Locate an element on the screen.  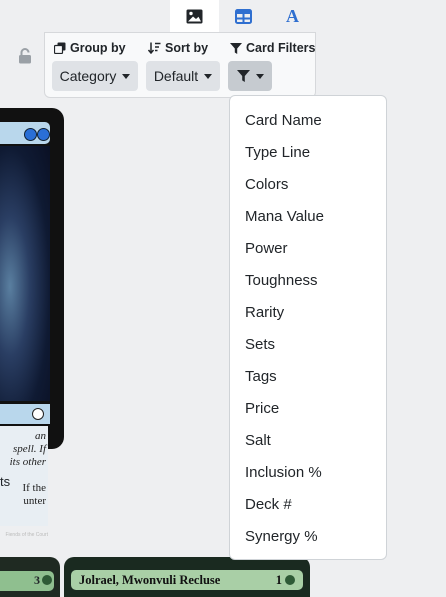
filter-item-salt: Salt is located at coordinates (308, 440).